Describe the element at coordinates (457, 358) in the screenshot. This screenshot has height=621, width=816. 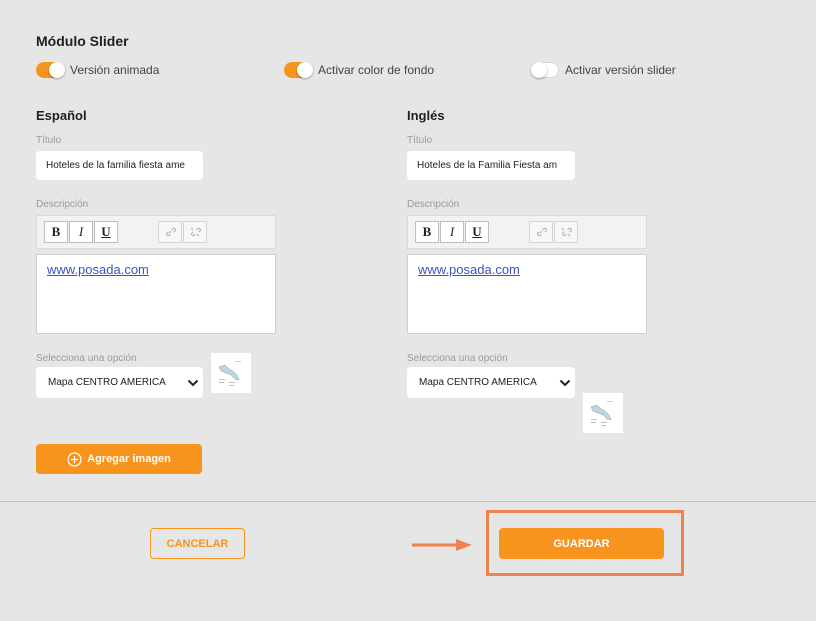
I see `english-select-label: Selecciona una opción` at that location.